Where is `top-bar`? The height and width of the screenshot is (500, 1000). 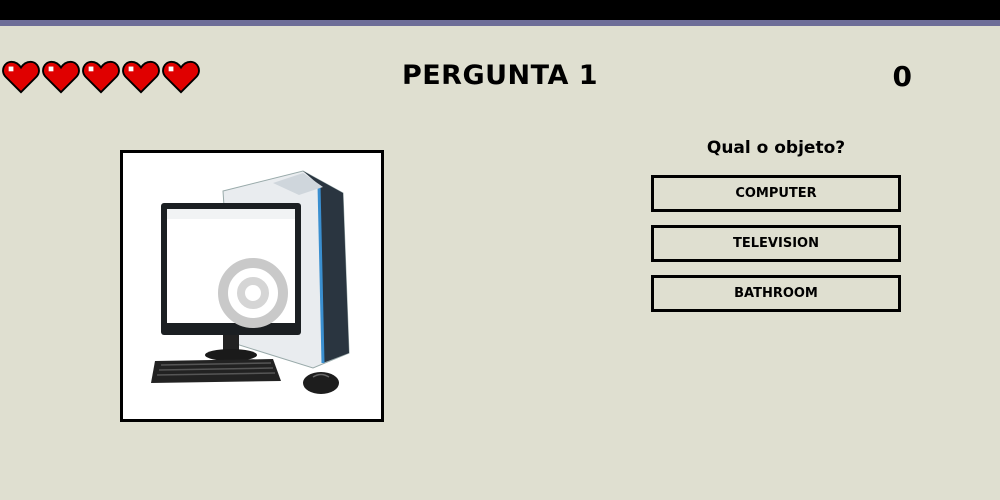 top-bar is located at coordinates (500, 10).